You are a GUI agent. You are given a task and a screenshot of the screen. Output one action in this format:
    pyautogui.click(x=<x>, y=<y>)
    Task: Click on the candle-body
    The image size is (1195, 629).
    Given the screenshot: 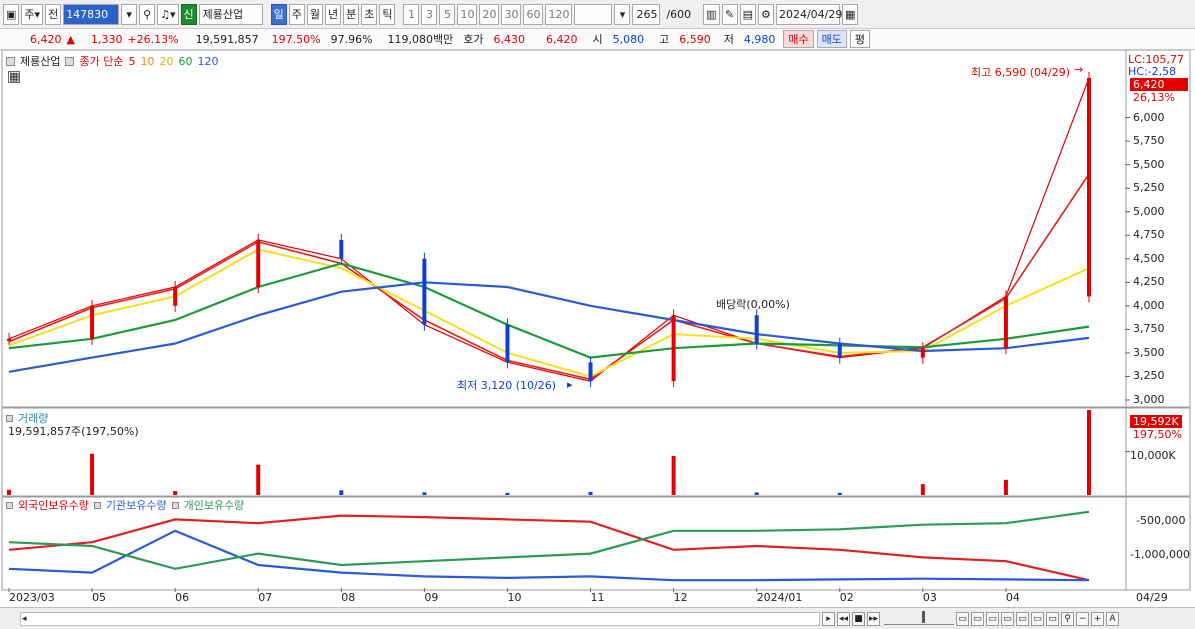 What is the action you would take?
    pyautogui.click(x=507, y=343)
    